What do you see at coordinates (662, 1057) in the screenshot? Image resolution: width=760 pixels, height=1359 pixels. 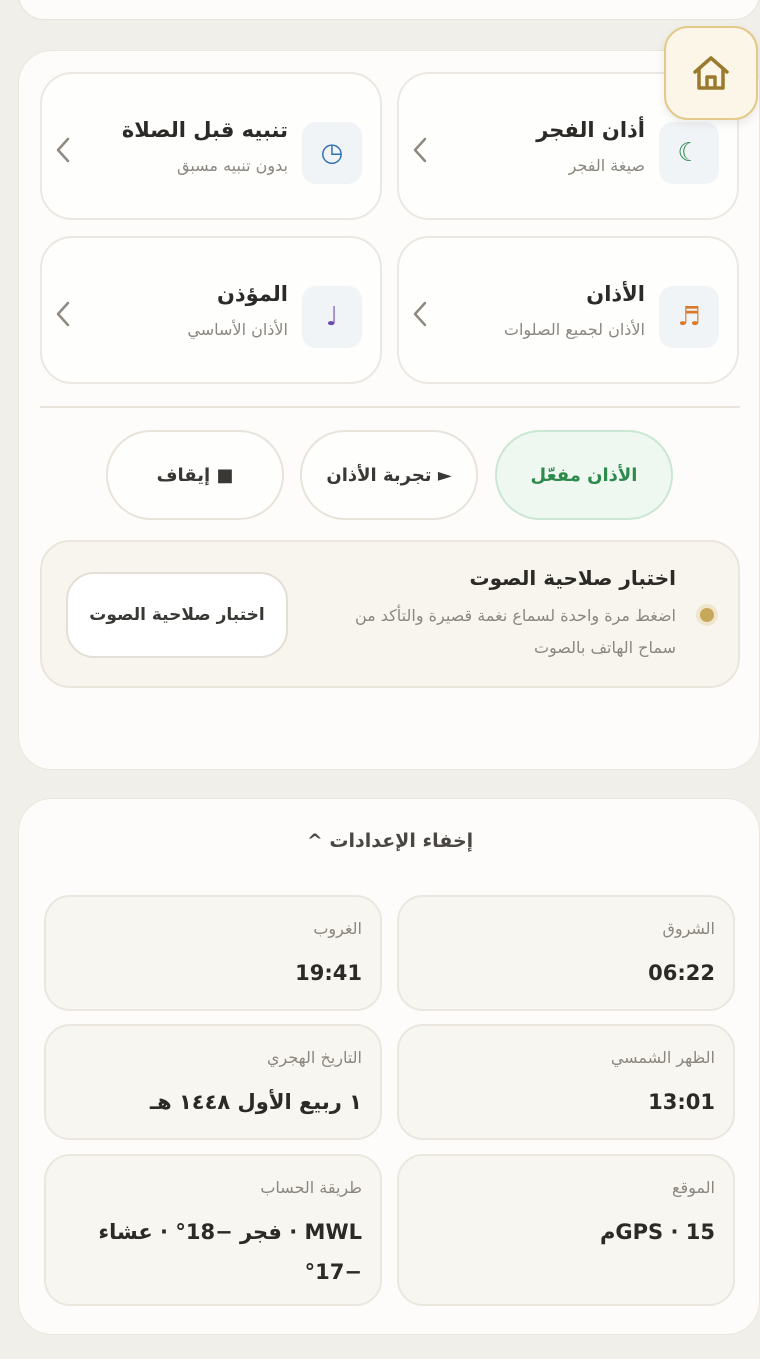 I see `info-label: الظهر الشمسي` at bounding box center [662, 1057].